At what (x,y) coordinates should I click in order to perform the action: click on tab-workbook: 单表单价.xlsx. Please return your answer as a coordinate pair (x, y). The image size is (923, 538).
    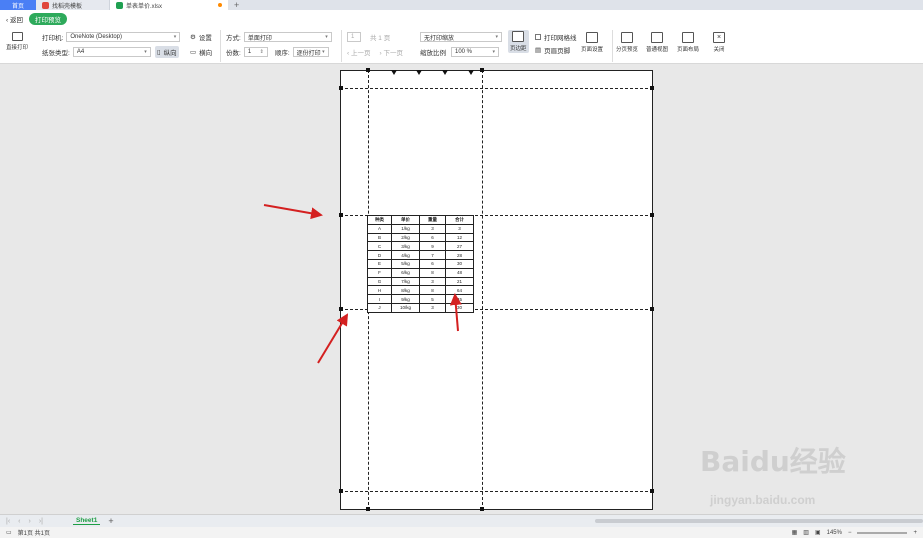
    Looking at the image, I should click on (169, 5).